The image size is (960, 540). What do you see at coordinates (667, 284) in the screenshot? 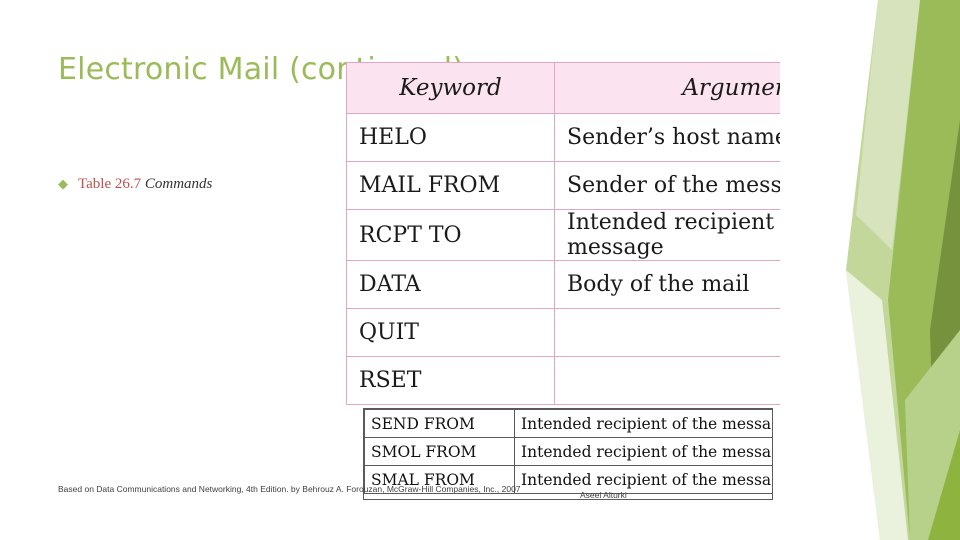
I see `cell-argument: Body of the mail` at bounding box center [667, 284].